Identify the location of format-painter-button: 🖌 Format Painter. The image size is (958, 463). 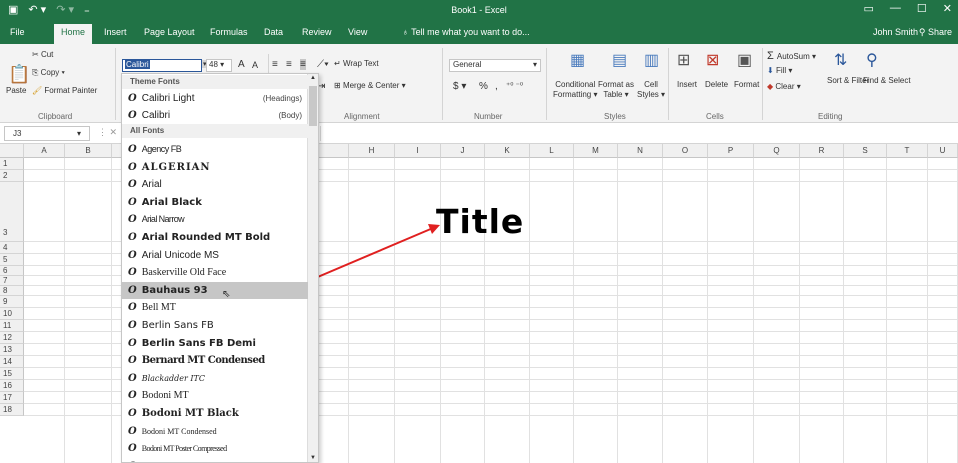
(64, 90).